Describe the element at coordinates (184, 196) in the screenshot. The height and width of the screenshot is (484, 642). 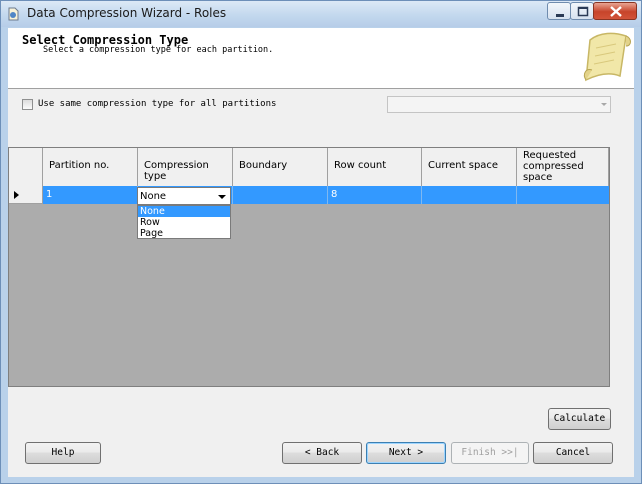
I see `compression-type-dropdown: None` at that location.